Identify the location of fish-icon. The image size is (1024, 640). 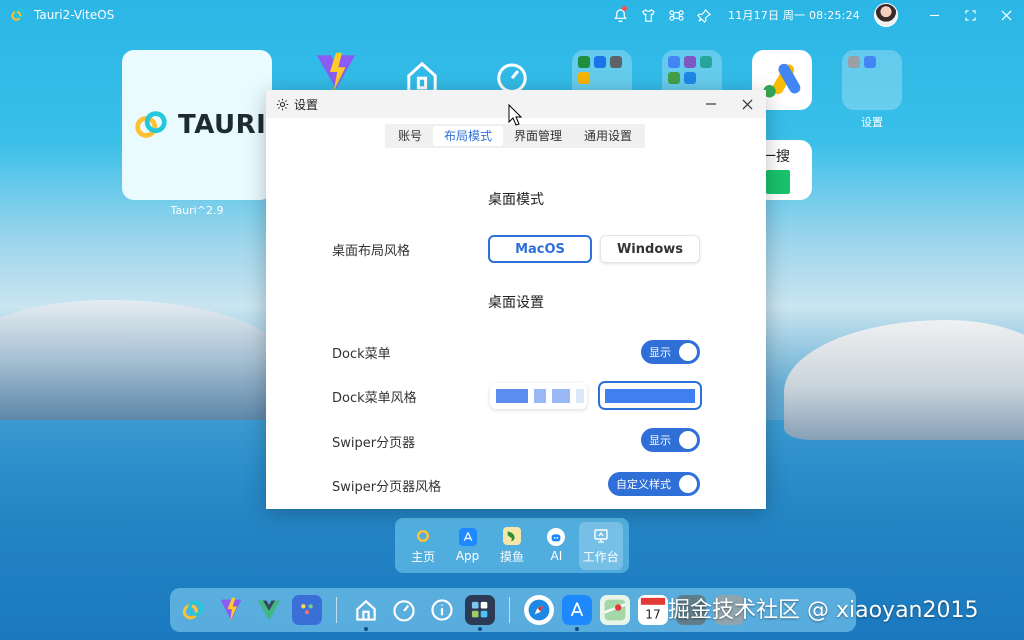
(511, 535).